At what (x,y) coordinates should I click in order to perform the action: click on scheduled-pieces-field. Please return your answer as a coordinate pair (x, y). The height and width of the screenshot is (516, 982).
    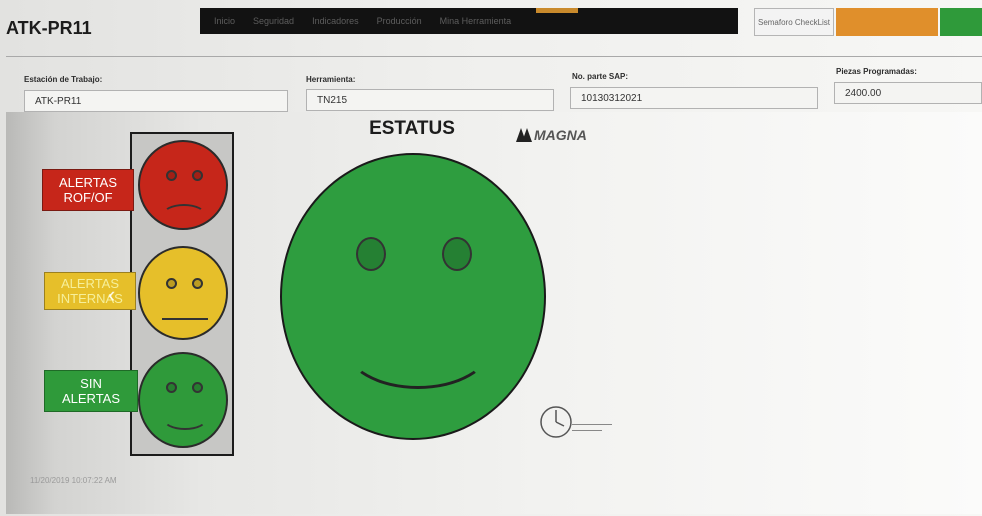
    Looking at the image, I should click on (908, 93).